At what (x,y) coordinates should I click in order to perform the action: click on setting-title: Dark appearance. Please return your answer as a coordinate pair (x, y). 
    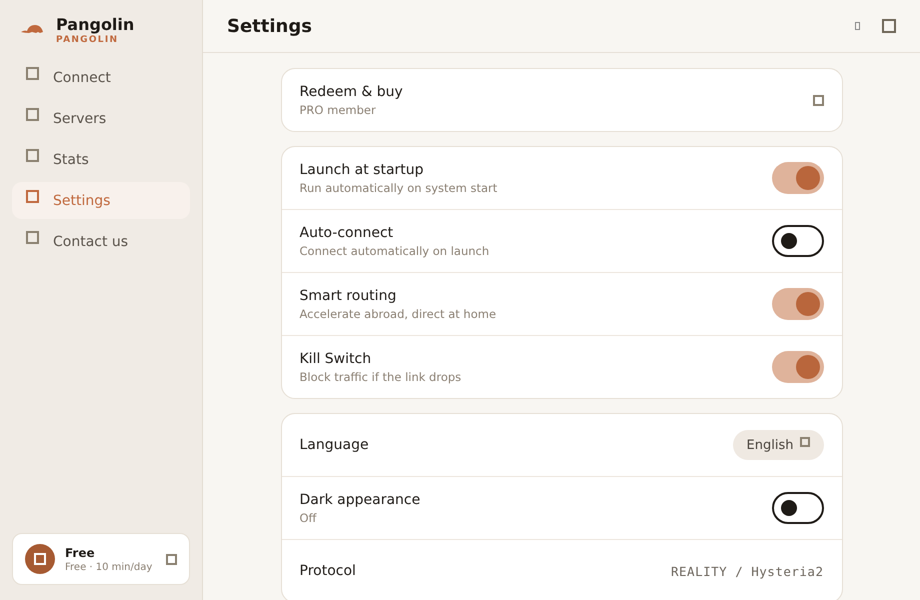
    Looking at the image, I should click on (361, 500).